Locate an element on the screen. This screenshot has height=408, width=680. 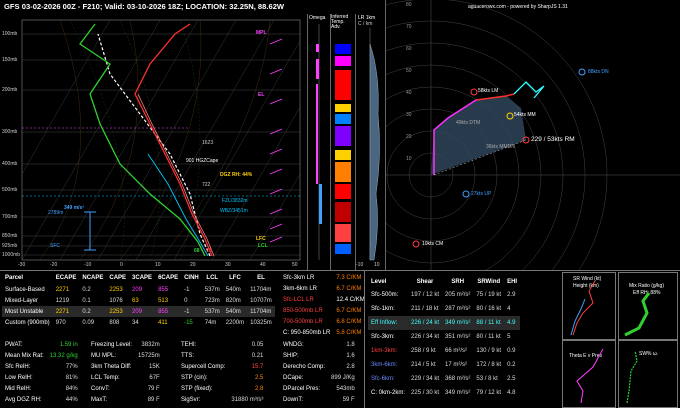
pressure-label-850: 850mb is located at coordinates (10, 236).